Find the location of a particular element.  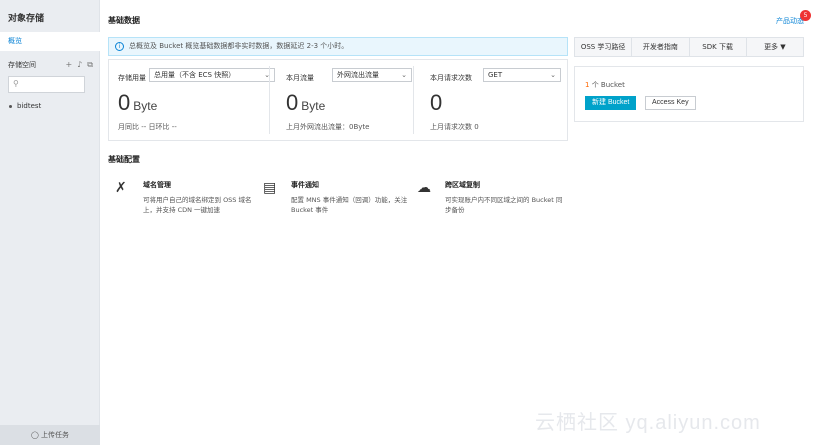

stat-label: 本月流量 is located at coordinates (300, 78).